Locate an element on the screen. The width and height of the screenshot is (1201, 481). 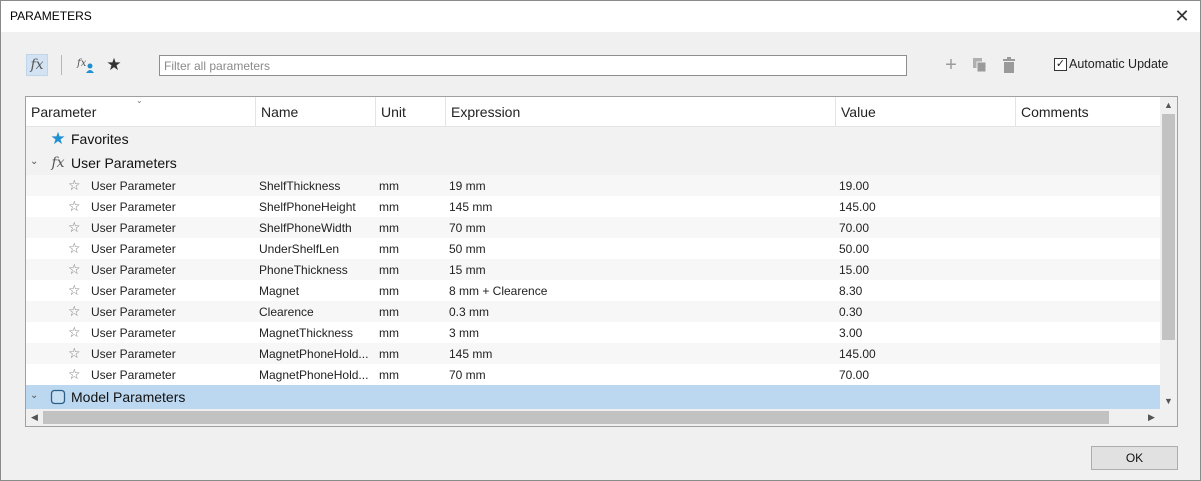
fx-parameters-icon: fx is located at coordinates (37, 65).